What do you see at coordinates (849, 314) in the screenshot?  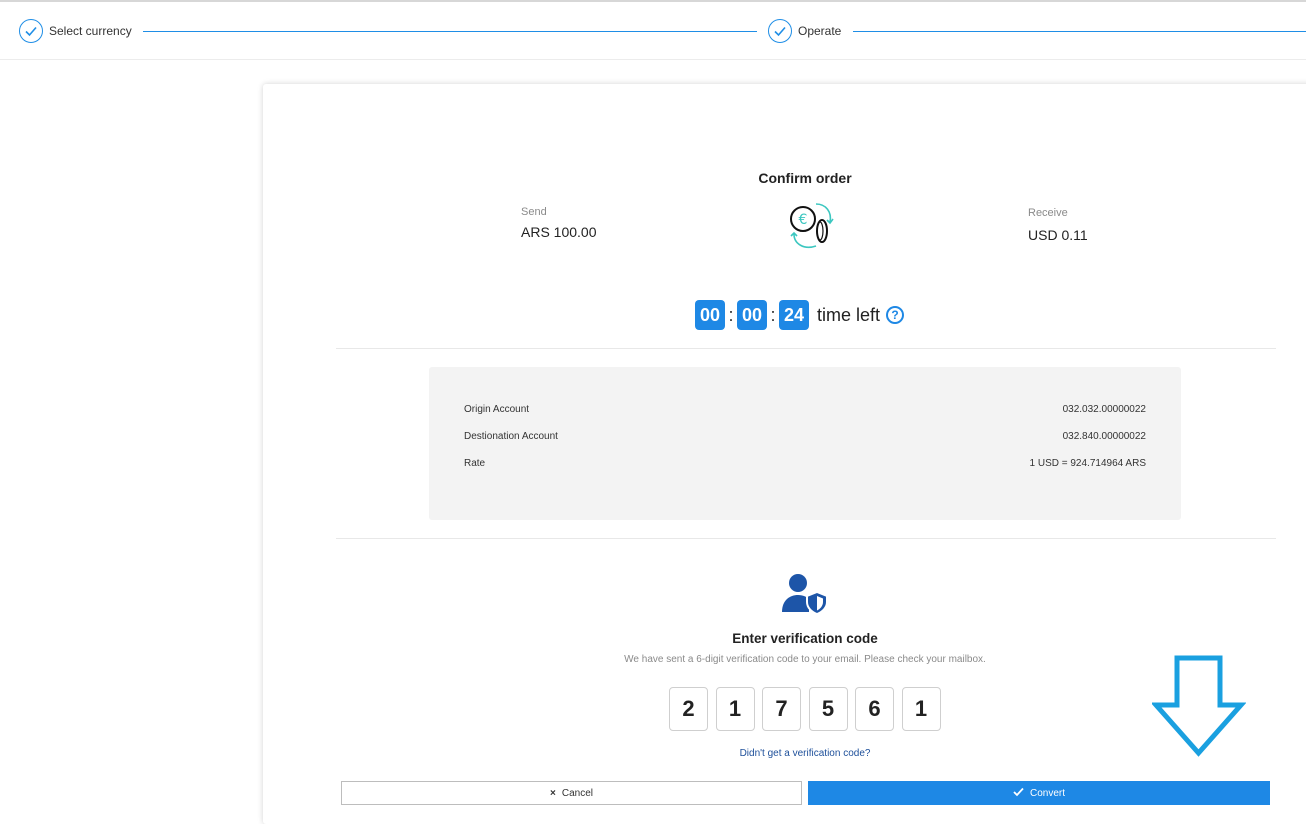 I see `time-left-label: time left` at bounding box center [849, 314].